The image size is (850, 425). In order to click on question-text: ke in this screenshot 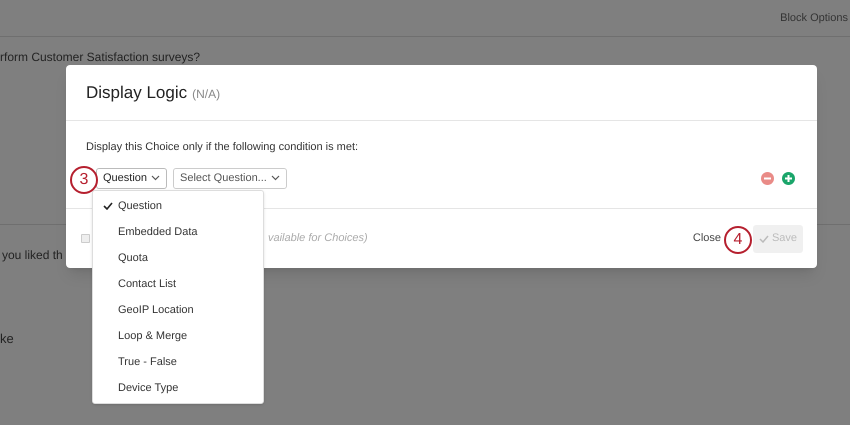, I will do `click(7, 338)`.